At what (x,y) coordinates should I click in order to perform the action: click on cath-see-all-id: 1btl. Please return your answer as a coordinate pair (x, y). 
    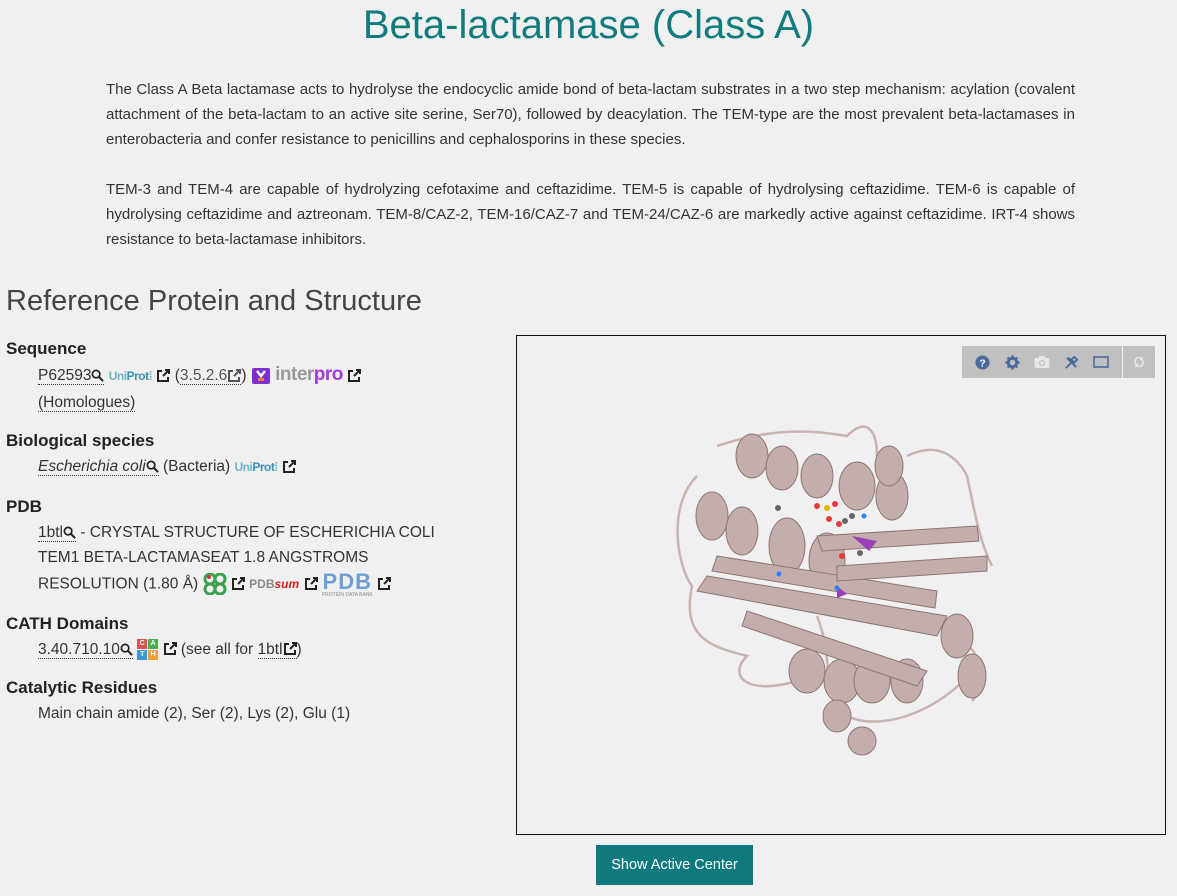
    Looking at the image, I should click on (270, 649).